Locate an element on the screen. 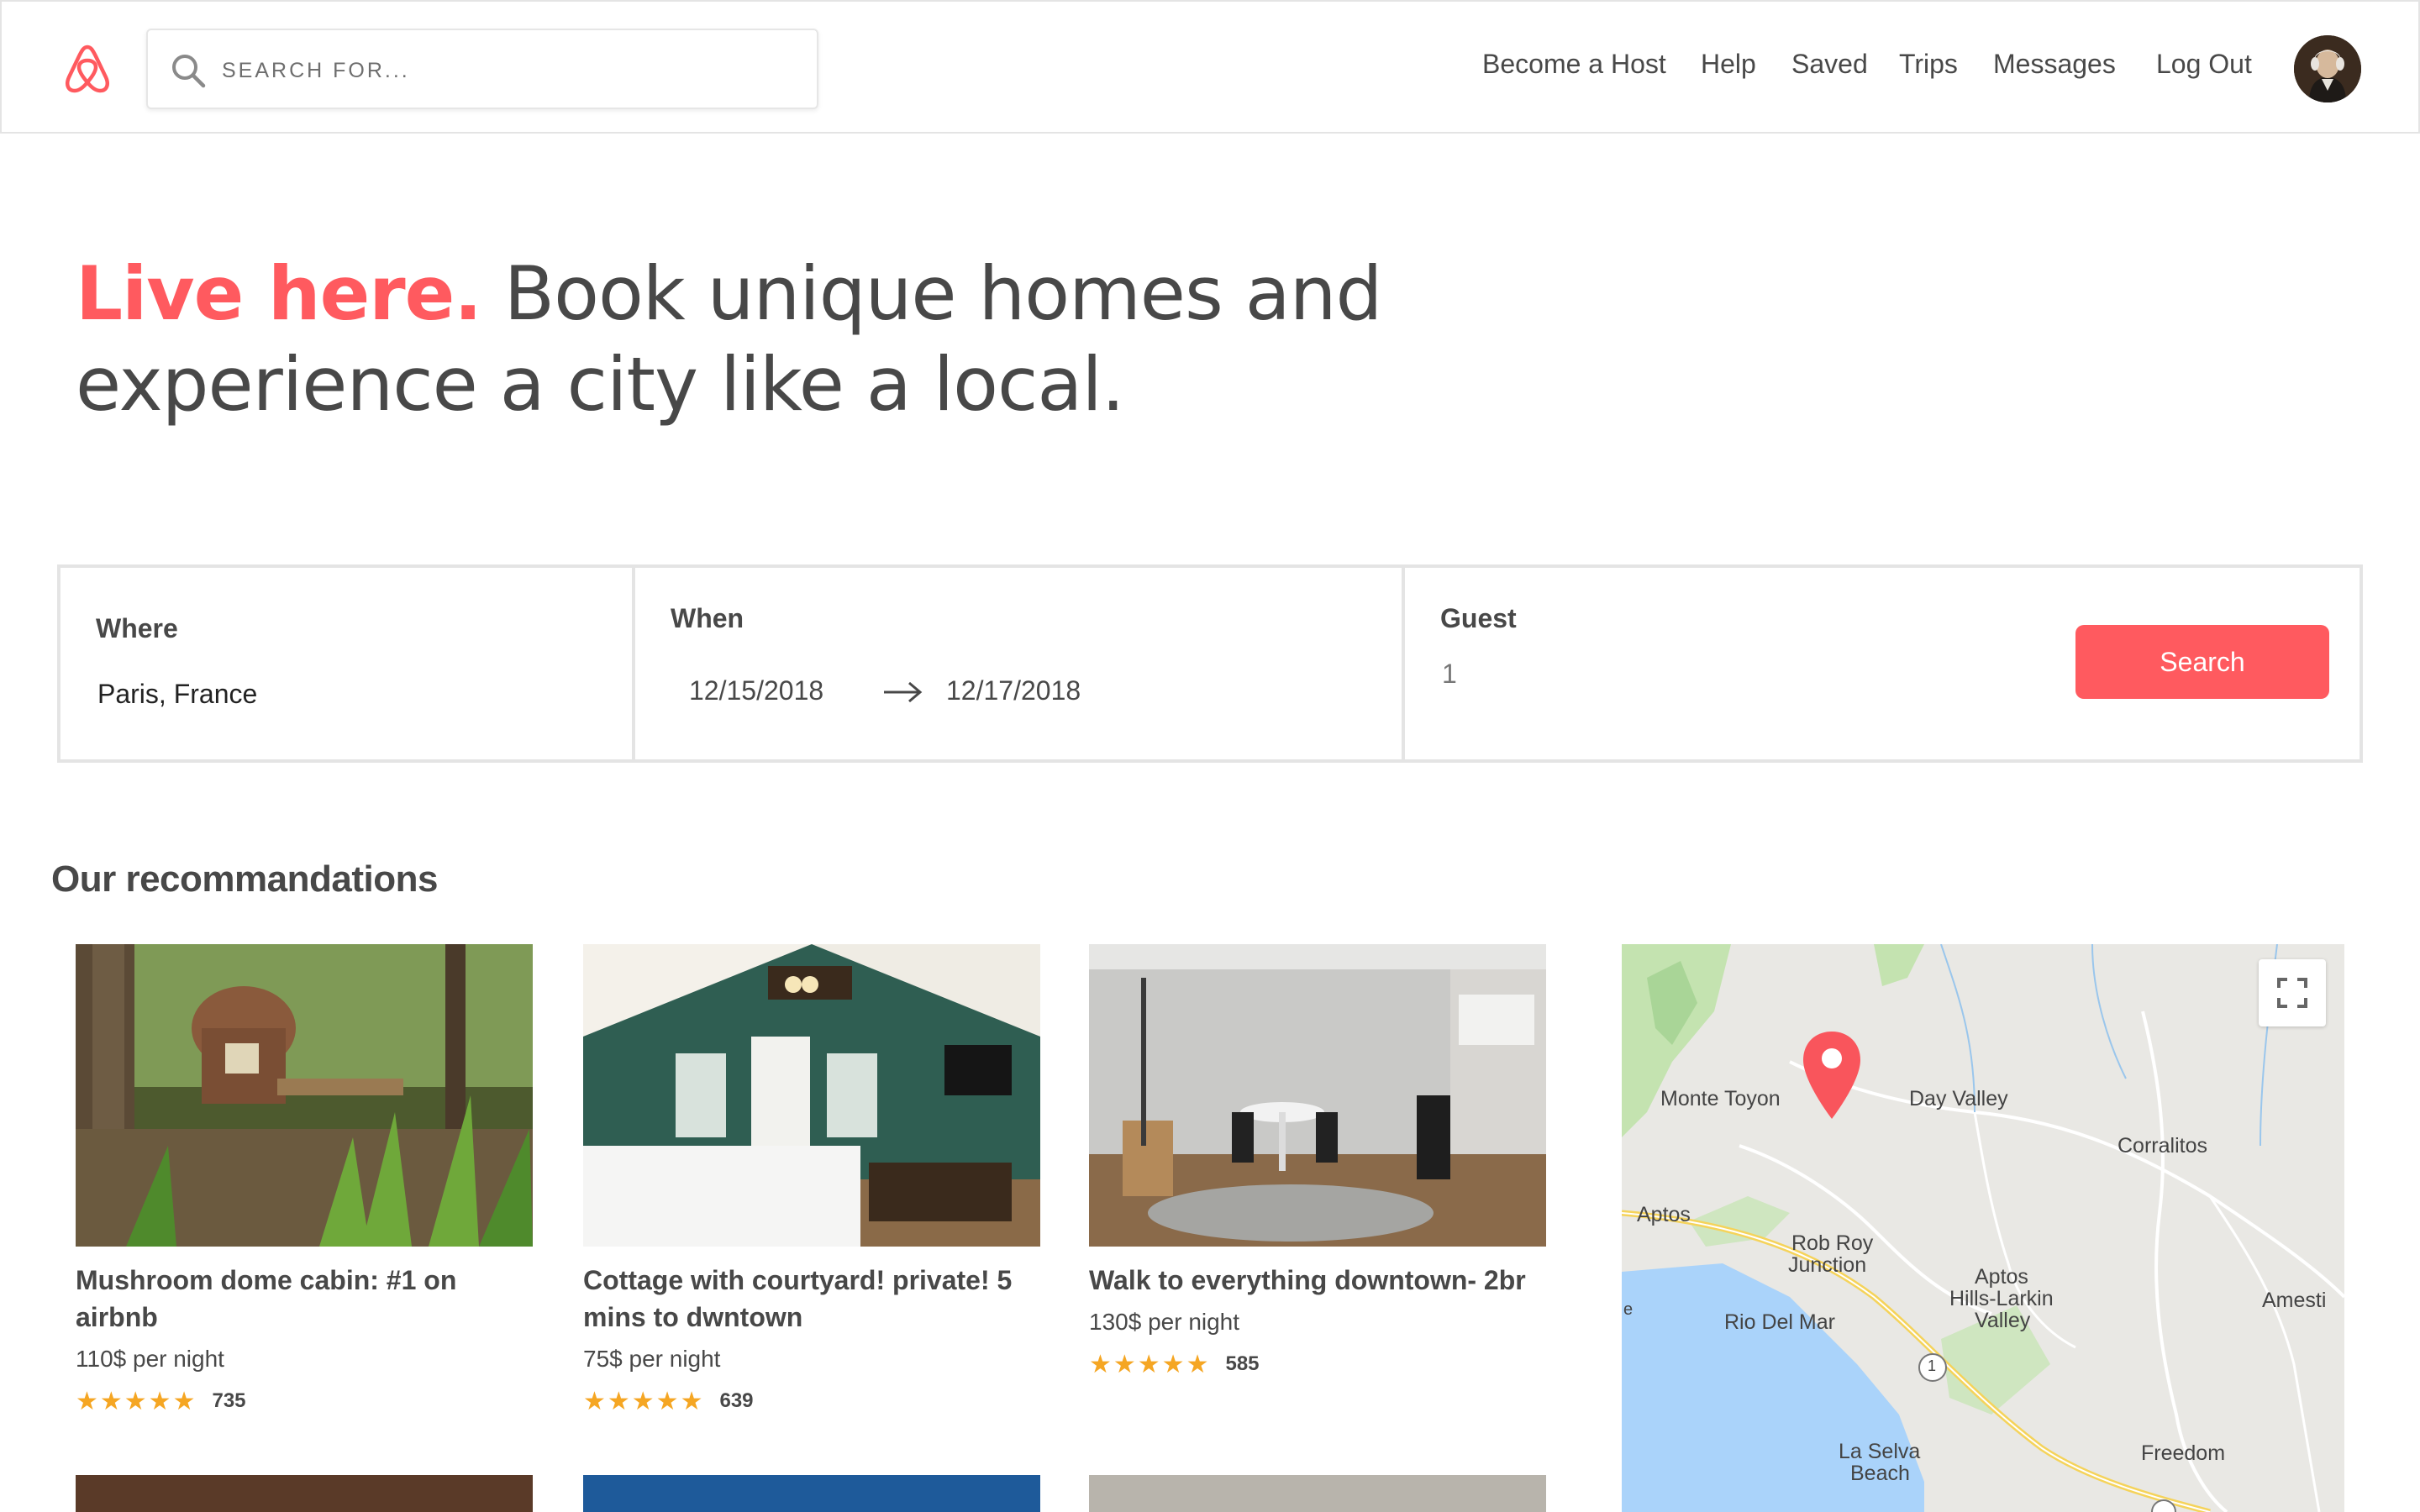  nav-log-out: Log Out is located at coordinates (2204, 69).